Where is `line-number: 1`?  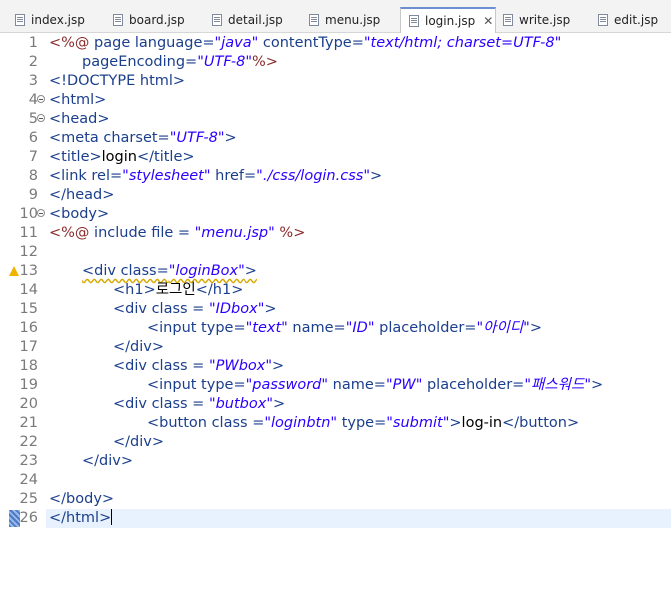 line-number: 1 is located at coordinates (33, 43).